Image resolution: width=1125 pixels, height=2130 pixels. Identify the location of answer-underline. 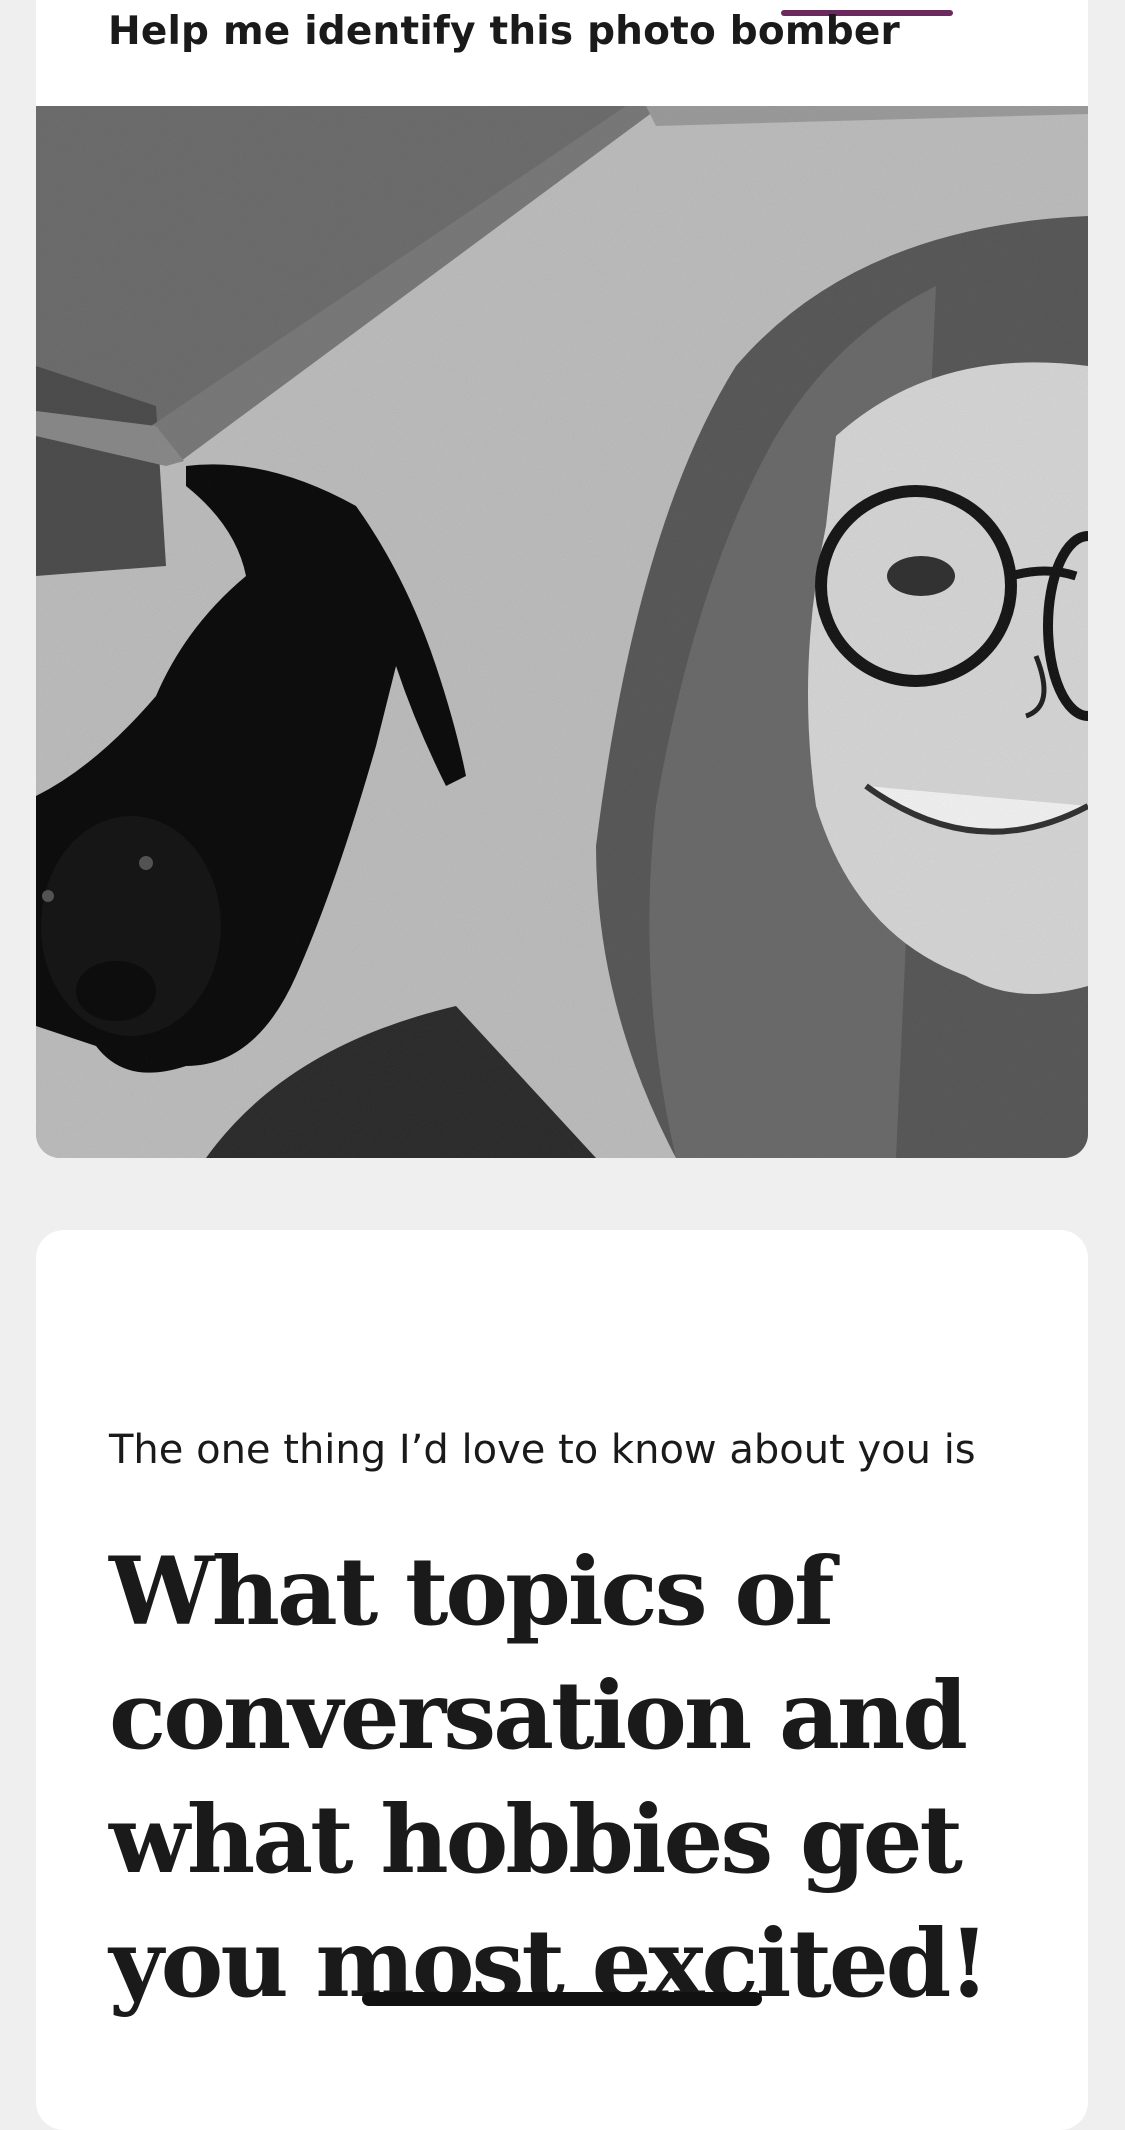
(562, 1999).